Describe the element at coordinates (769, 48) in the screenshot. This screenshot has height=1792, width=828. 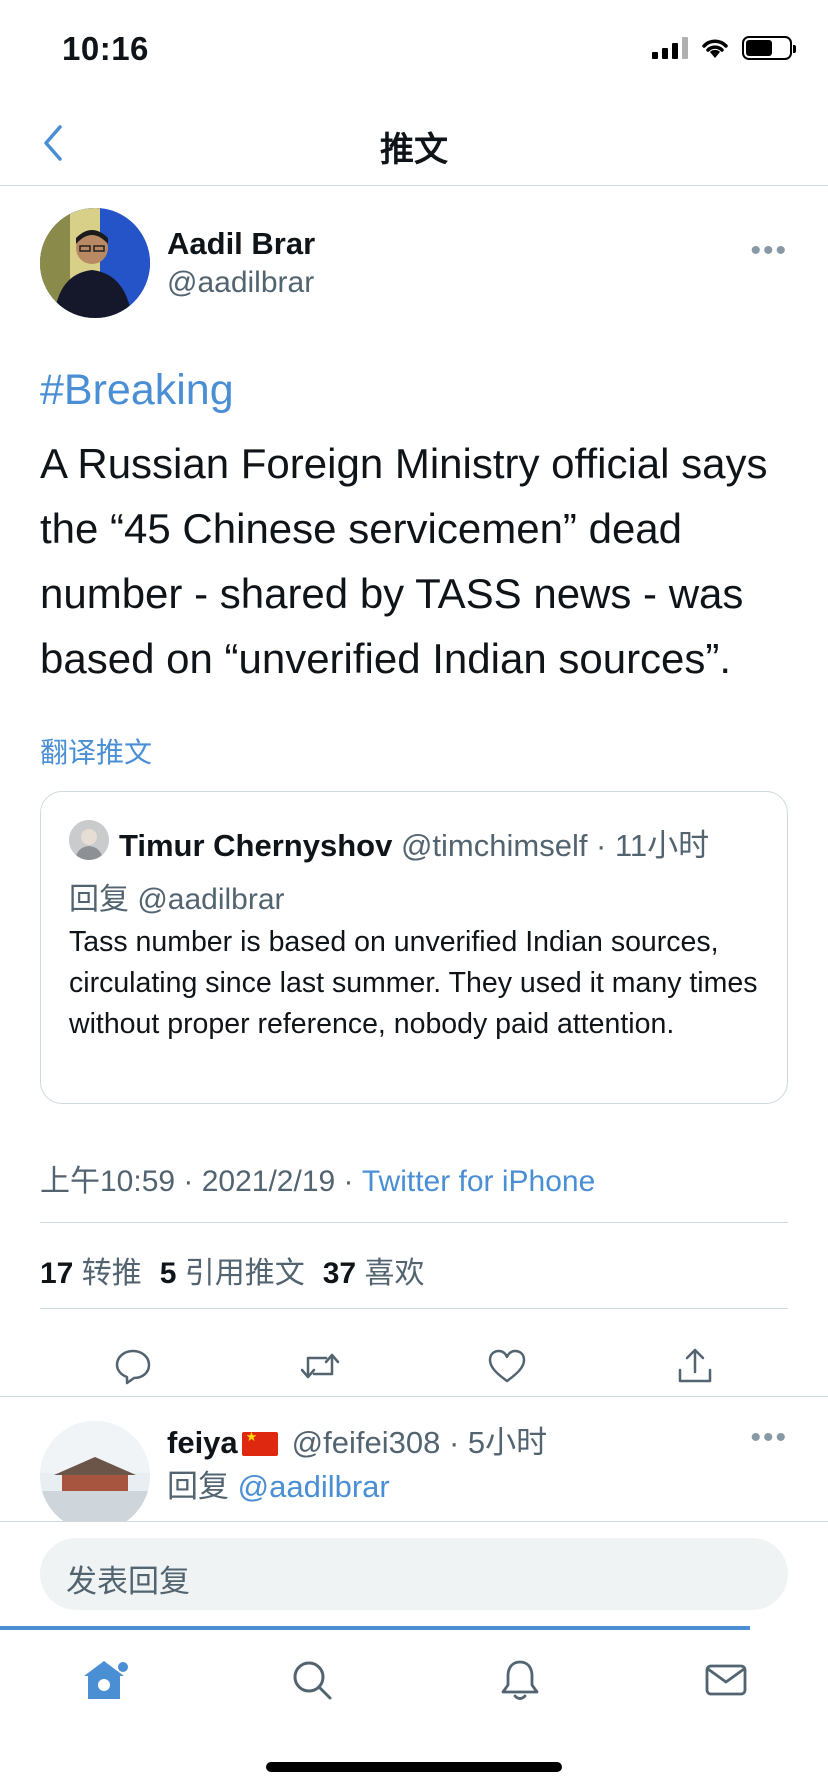
I see `battery-icon` at that location.